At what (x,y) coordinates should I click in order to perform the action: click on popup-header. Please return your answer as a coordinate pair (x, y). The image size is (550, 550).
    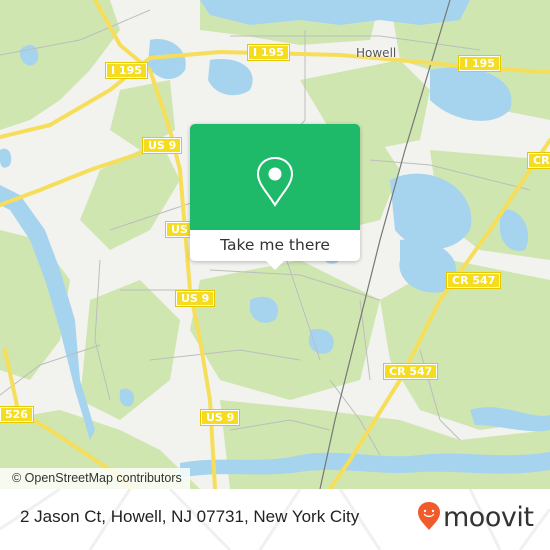
    Looking at the image, I should click on (275, 177).